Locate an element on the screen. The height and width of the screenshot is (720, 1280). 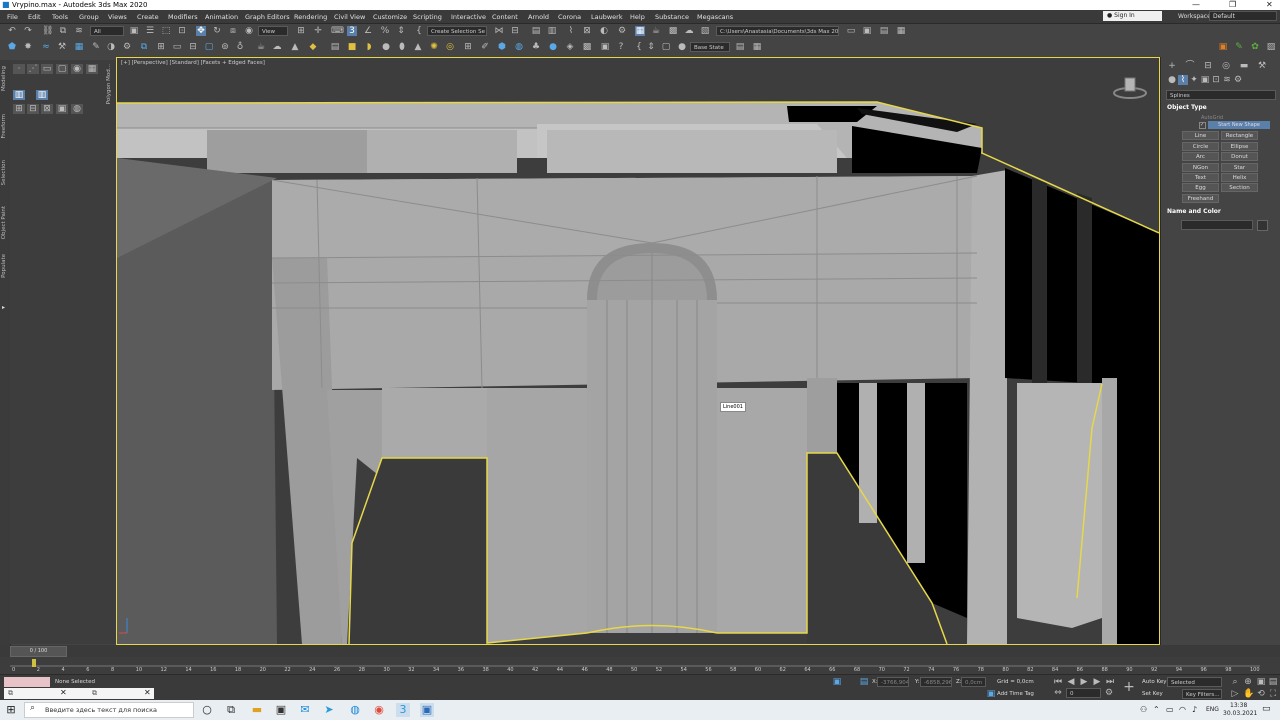
render-in-cloud-icon: ☁ is located at coordinates (689, 31).